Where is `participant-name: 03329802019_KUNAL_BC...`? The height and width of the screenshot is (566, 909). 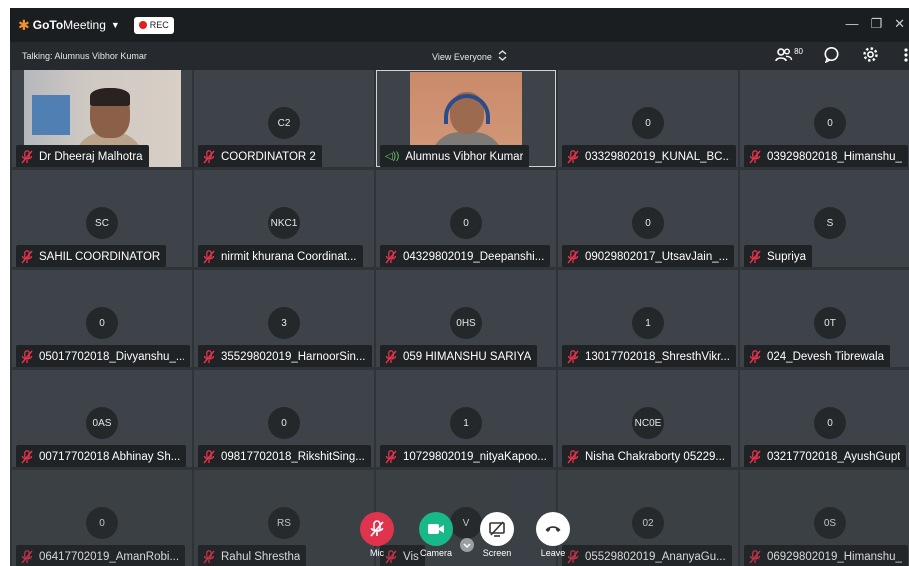
participant-name: 03329802019_KUNAL_BC... is located at coordinates (657, 156).